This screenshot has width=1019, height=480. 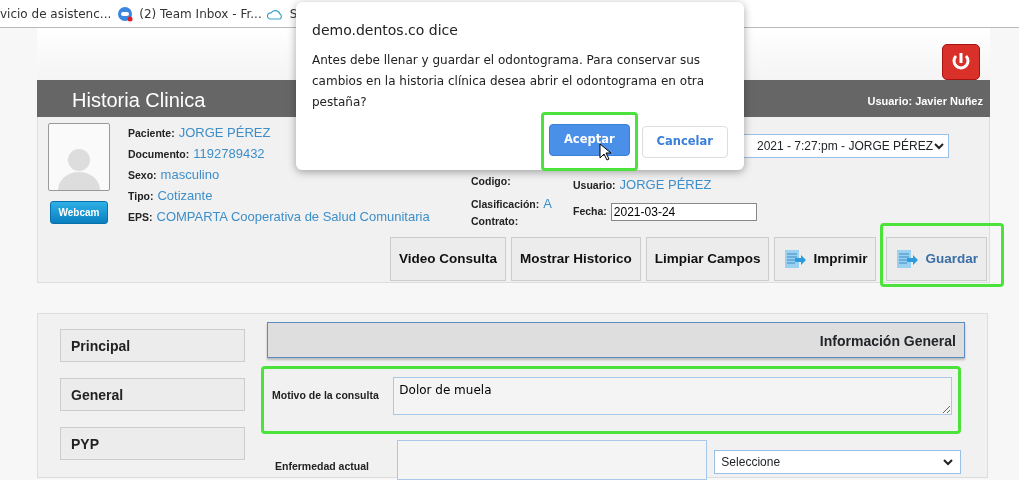 What do you see at coordinates (925, 101) in the screenshot?
I see `user-label: Usuario: Javier Nuñez` at bounding box center [925, 101].